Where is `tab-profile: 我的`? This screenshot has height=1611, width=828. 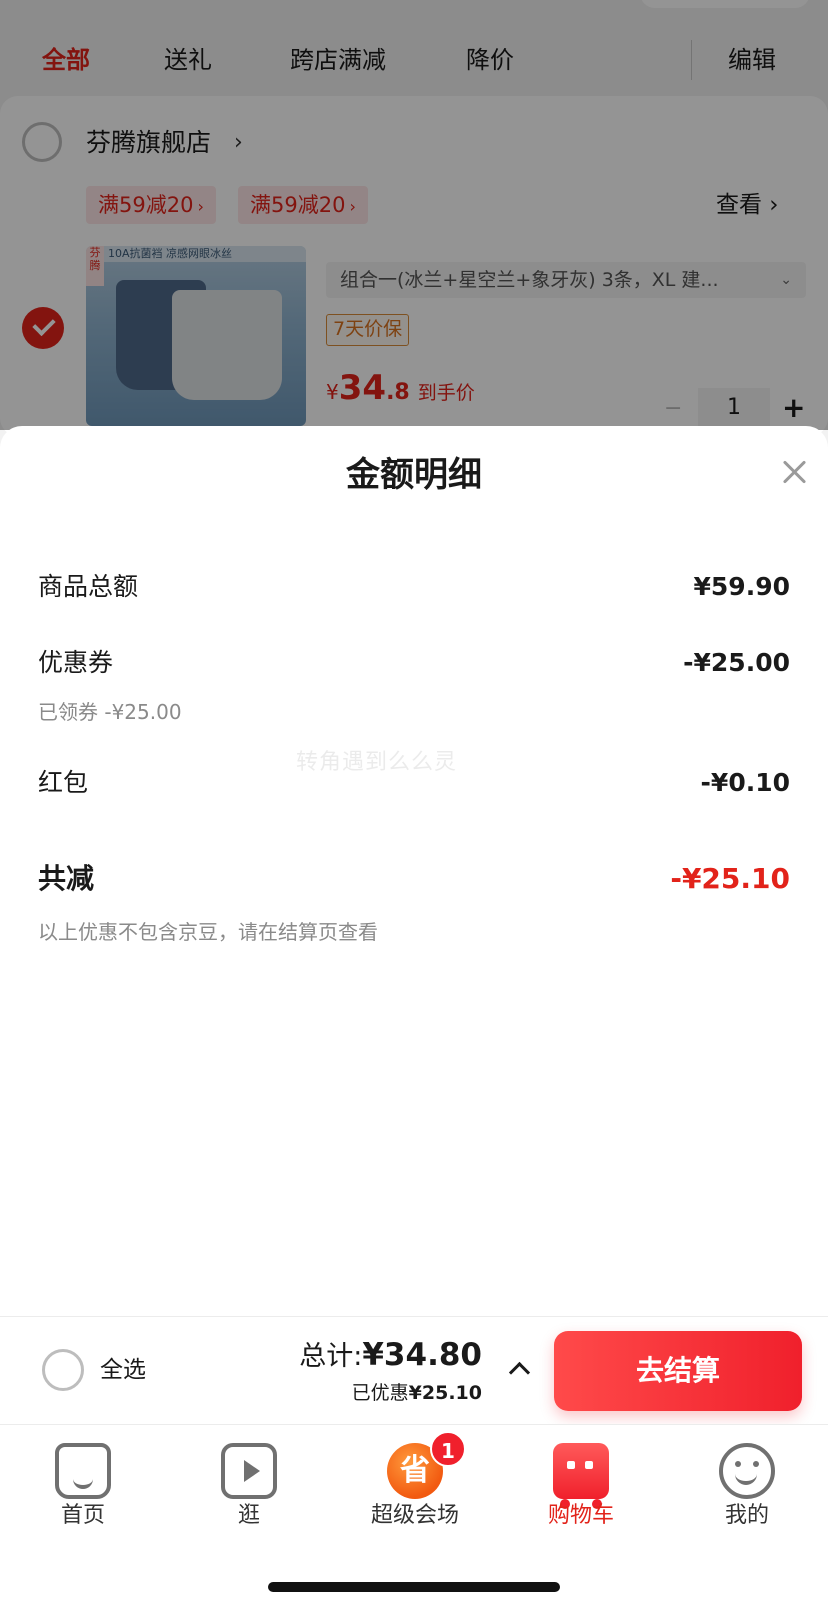
tab-profile: 我的 is located at coordinates (746, 1487).